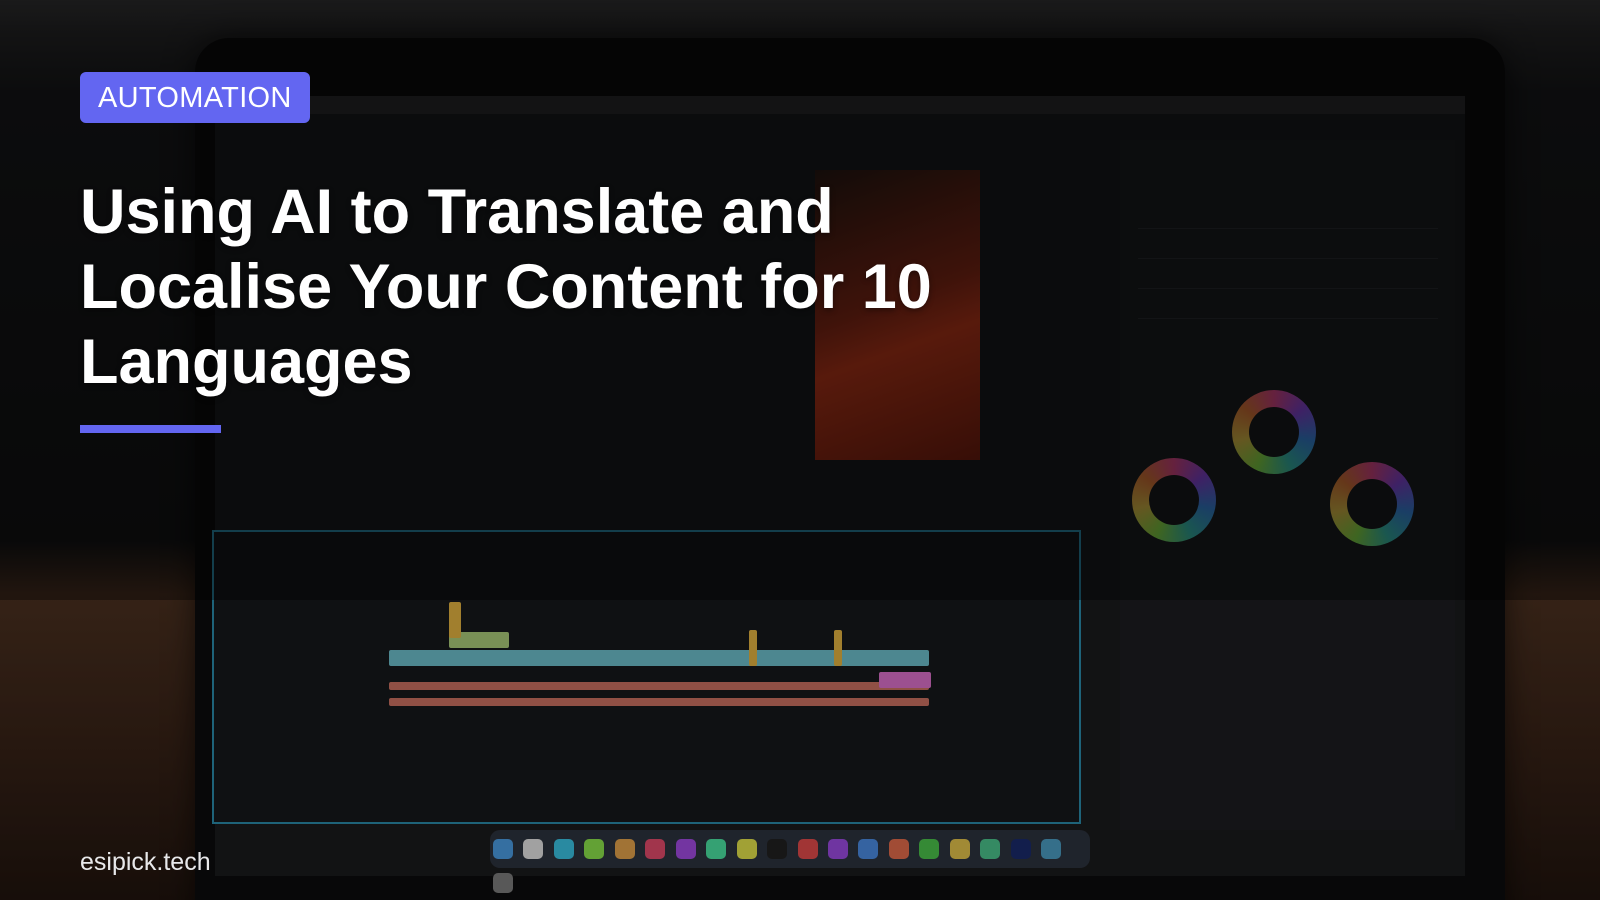 This screenshot has width=1600, height=900. I want to click on category-badge: AUTOMATION, so click(195, 97).